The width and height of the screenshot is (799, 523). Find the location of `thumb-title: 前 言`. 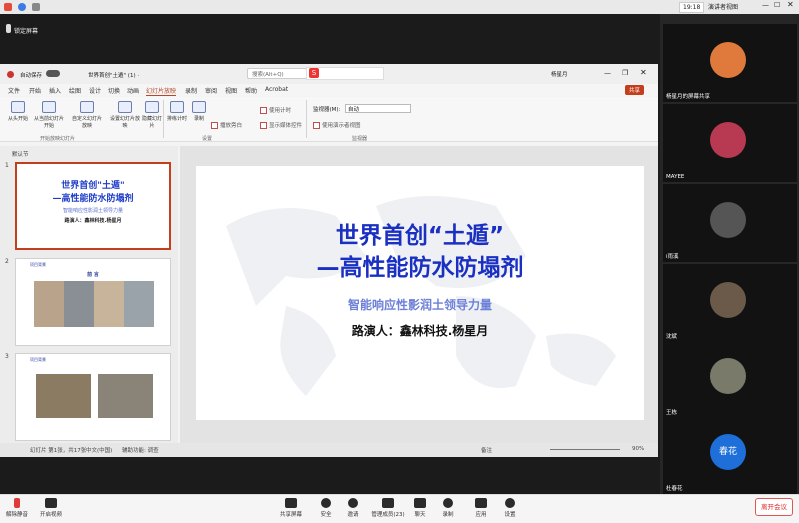

thumb-title: 前 言 is located at coordinates (93, 275).